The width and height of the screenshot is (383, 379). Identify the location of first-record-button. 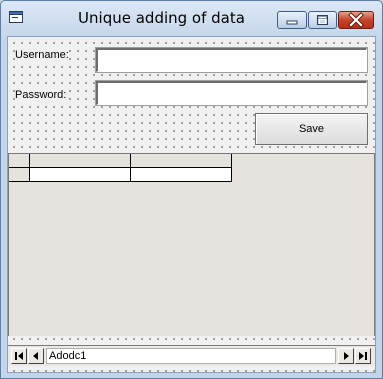
(19, 356).